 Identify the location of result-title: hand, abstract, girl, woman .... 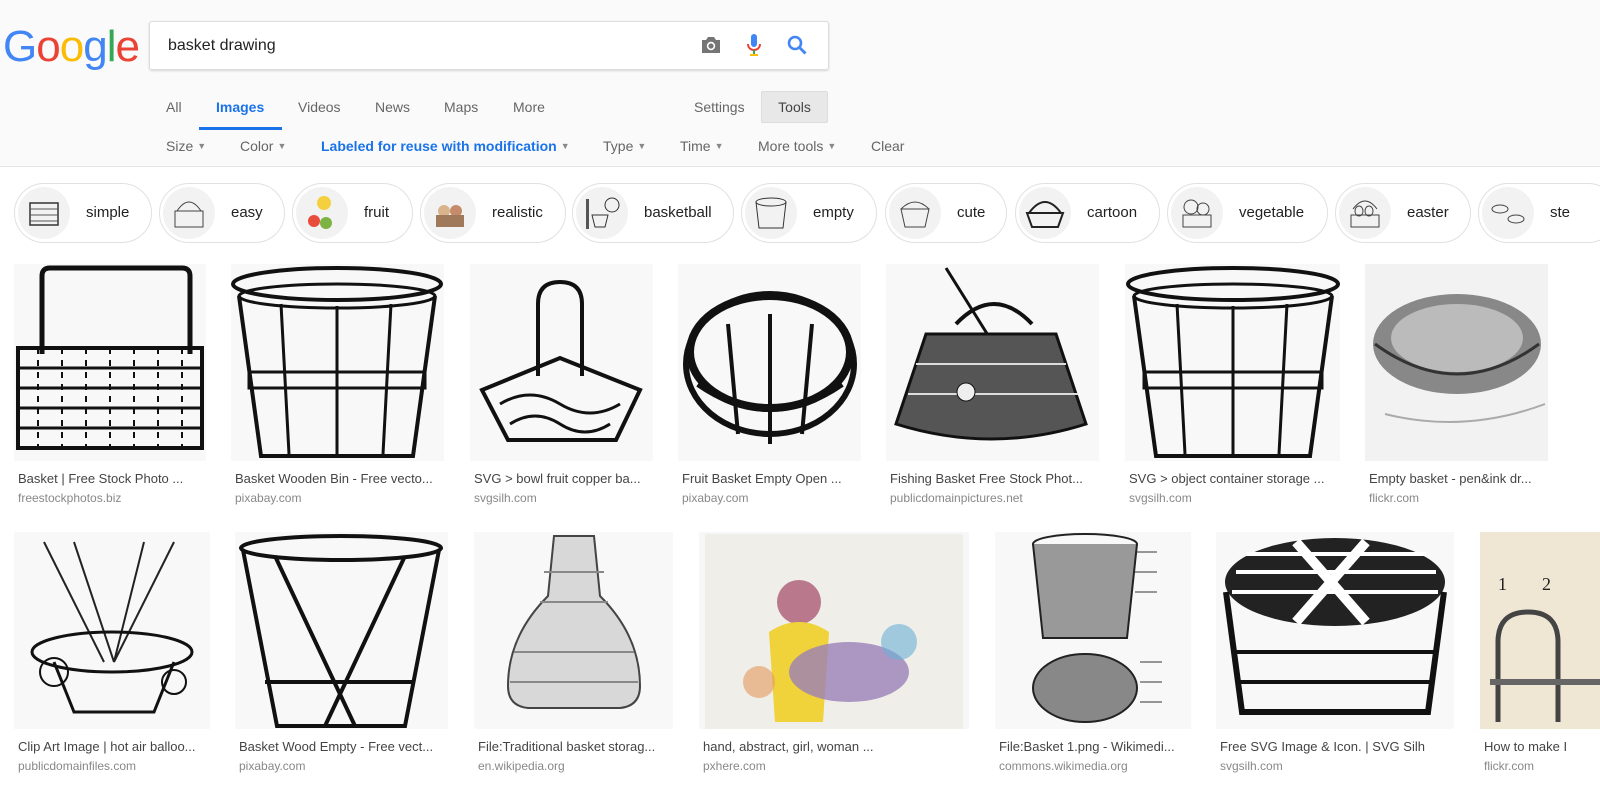
(788, 746).